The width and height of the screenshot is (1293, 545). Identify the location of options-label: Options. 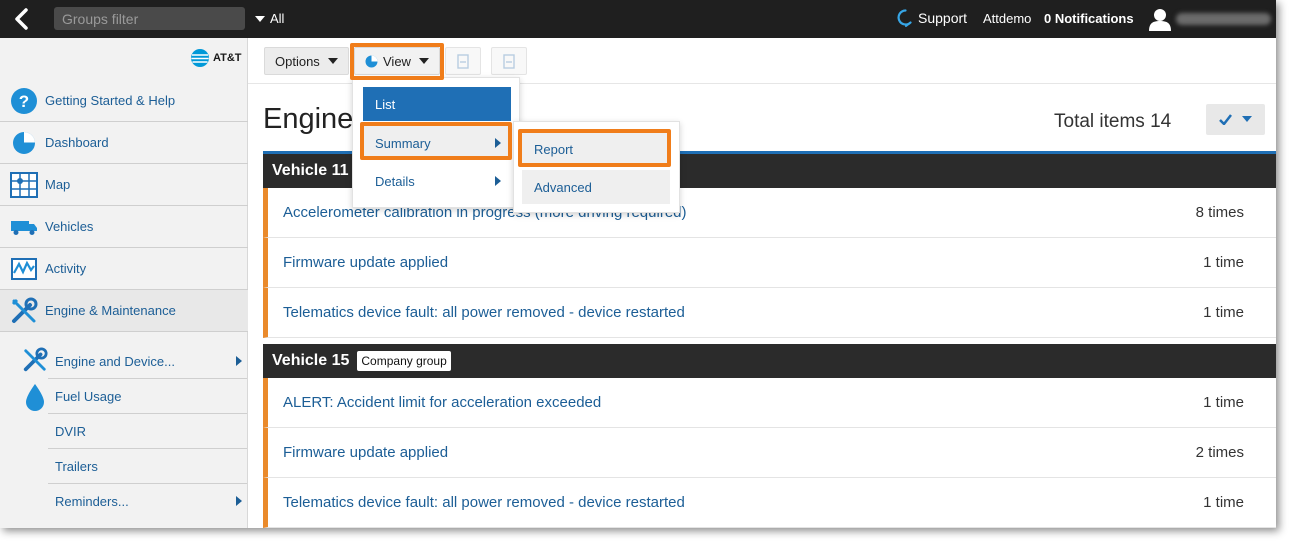
(297, 61).